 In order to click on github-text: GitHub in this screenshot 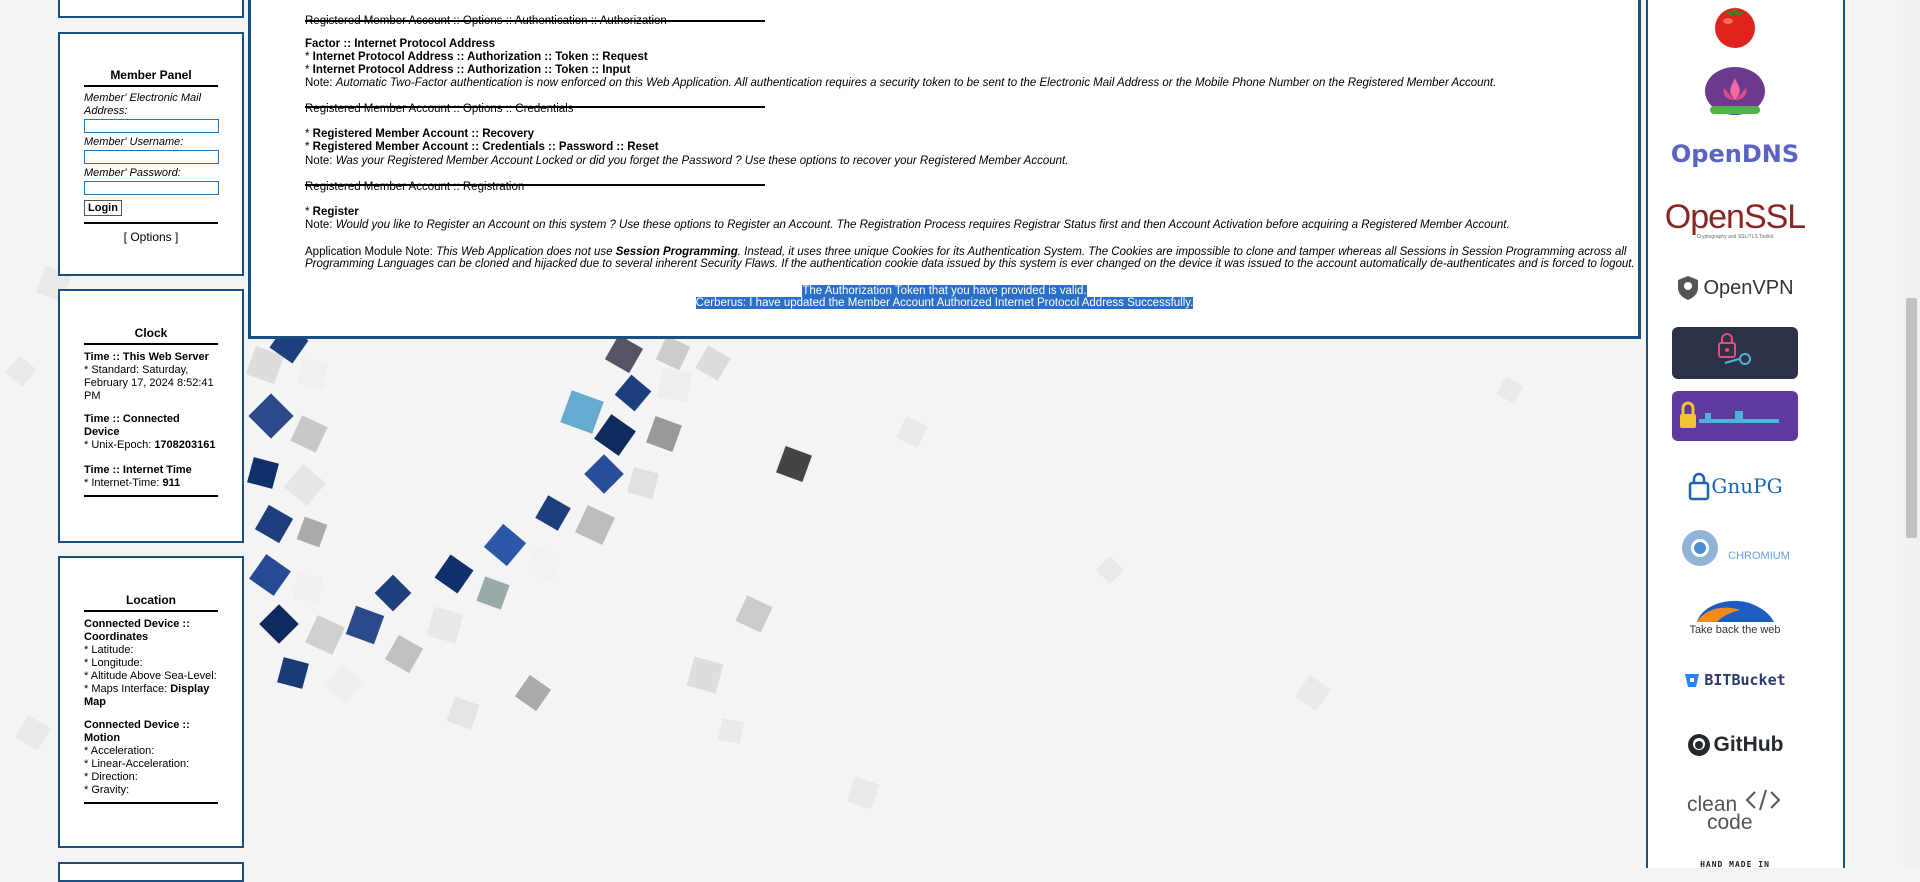, I will do `click(1748, 744)`.